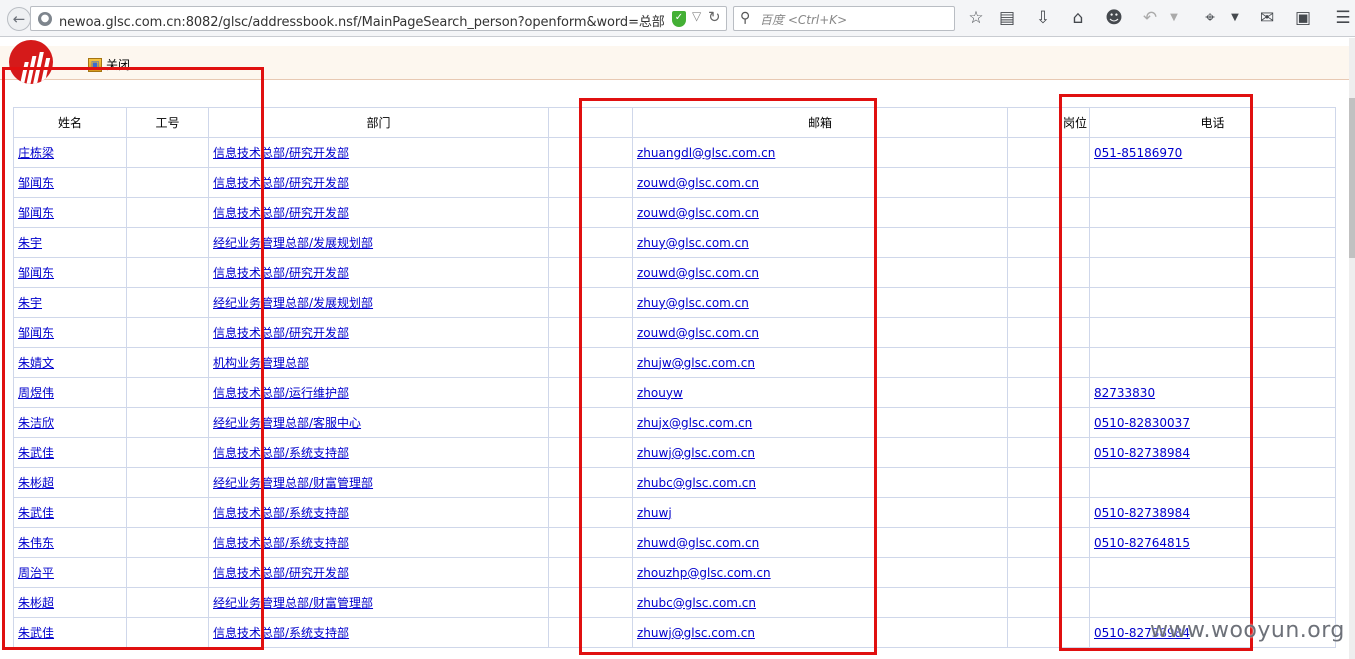  I want to click on annotation-box-phone, so click(1156, 372).